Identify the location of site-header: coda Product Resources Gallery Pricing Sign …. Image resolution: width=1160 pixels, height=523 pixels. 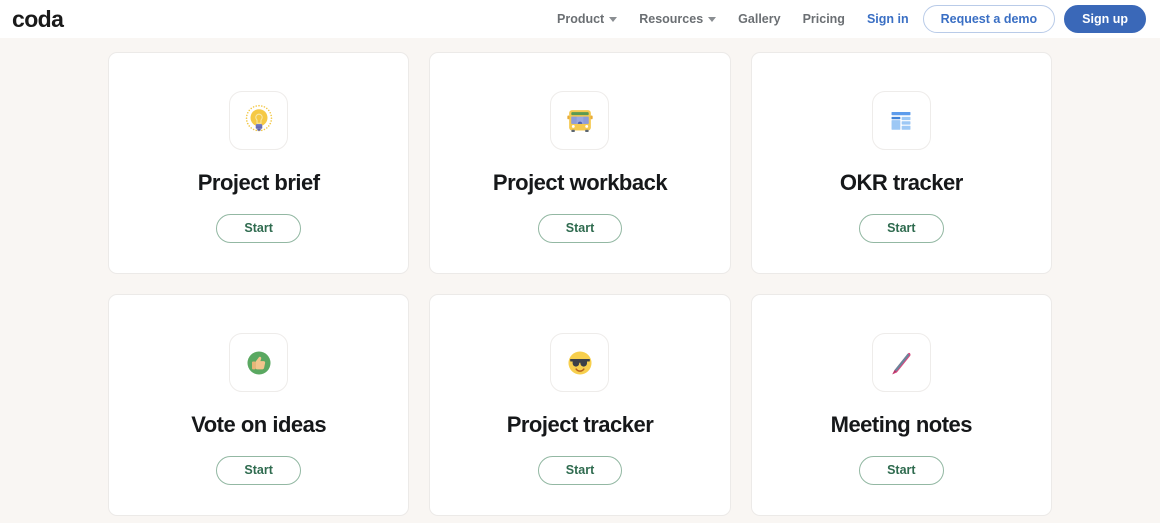
(580, 19).